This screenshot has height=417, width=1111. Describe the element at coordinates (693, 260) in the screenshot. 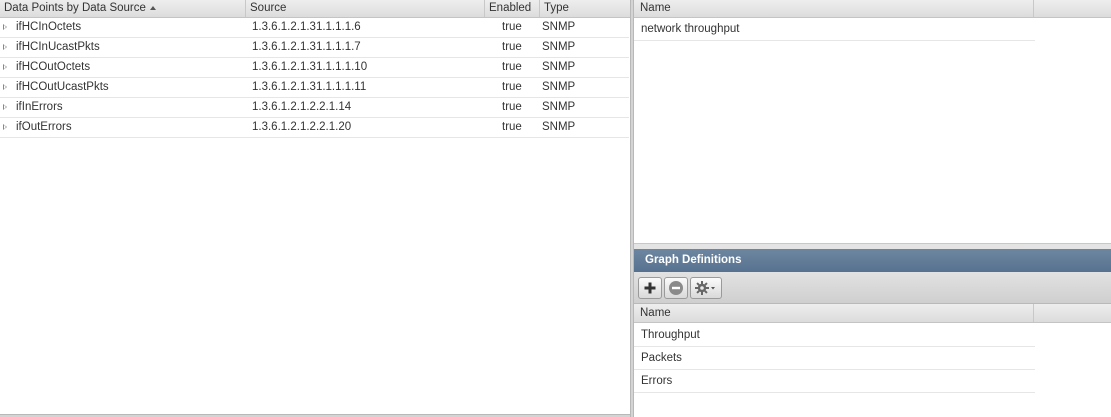

I see `panel-title: Graph Definitions` at that location.